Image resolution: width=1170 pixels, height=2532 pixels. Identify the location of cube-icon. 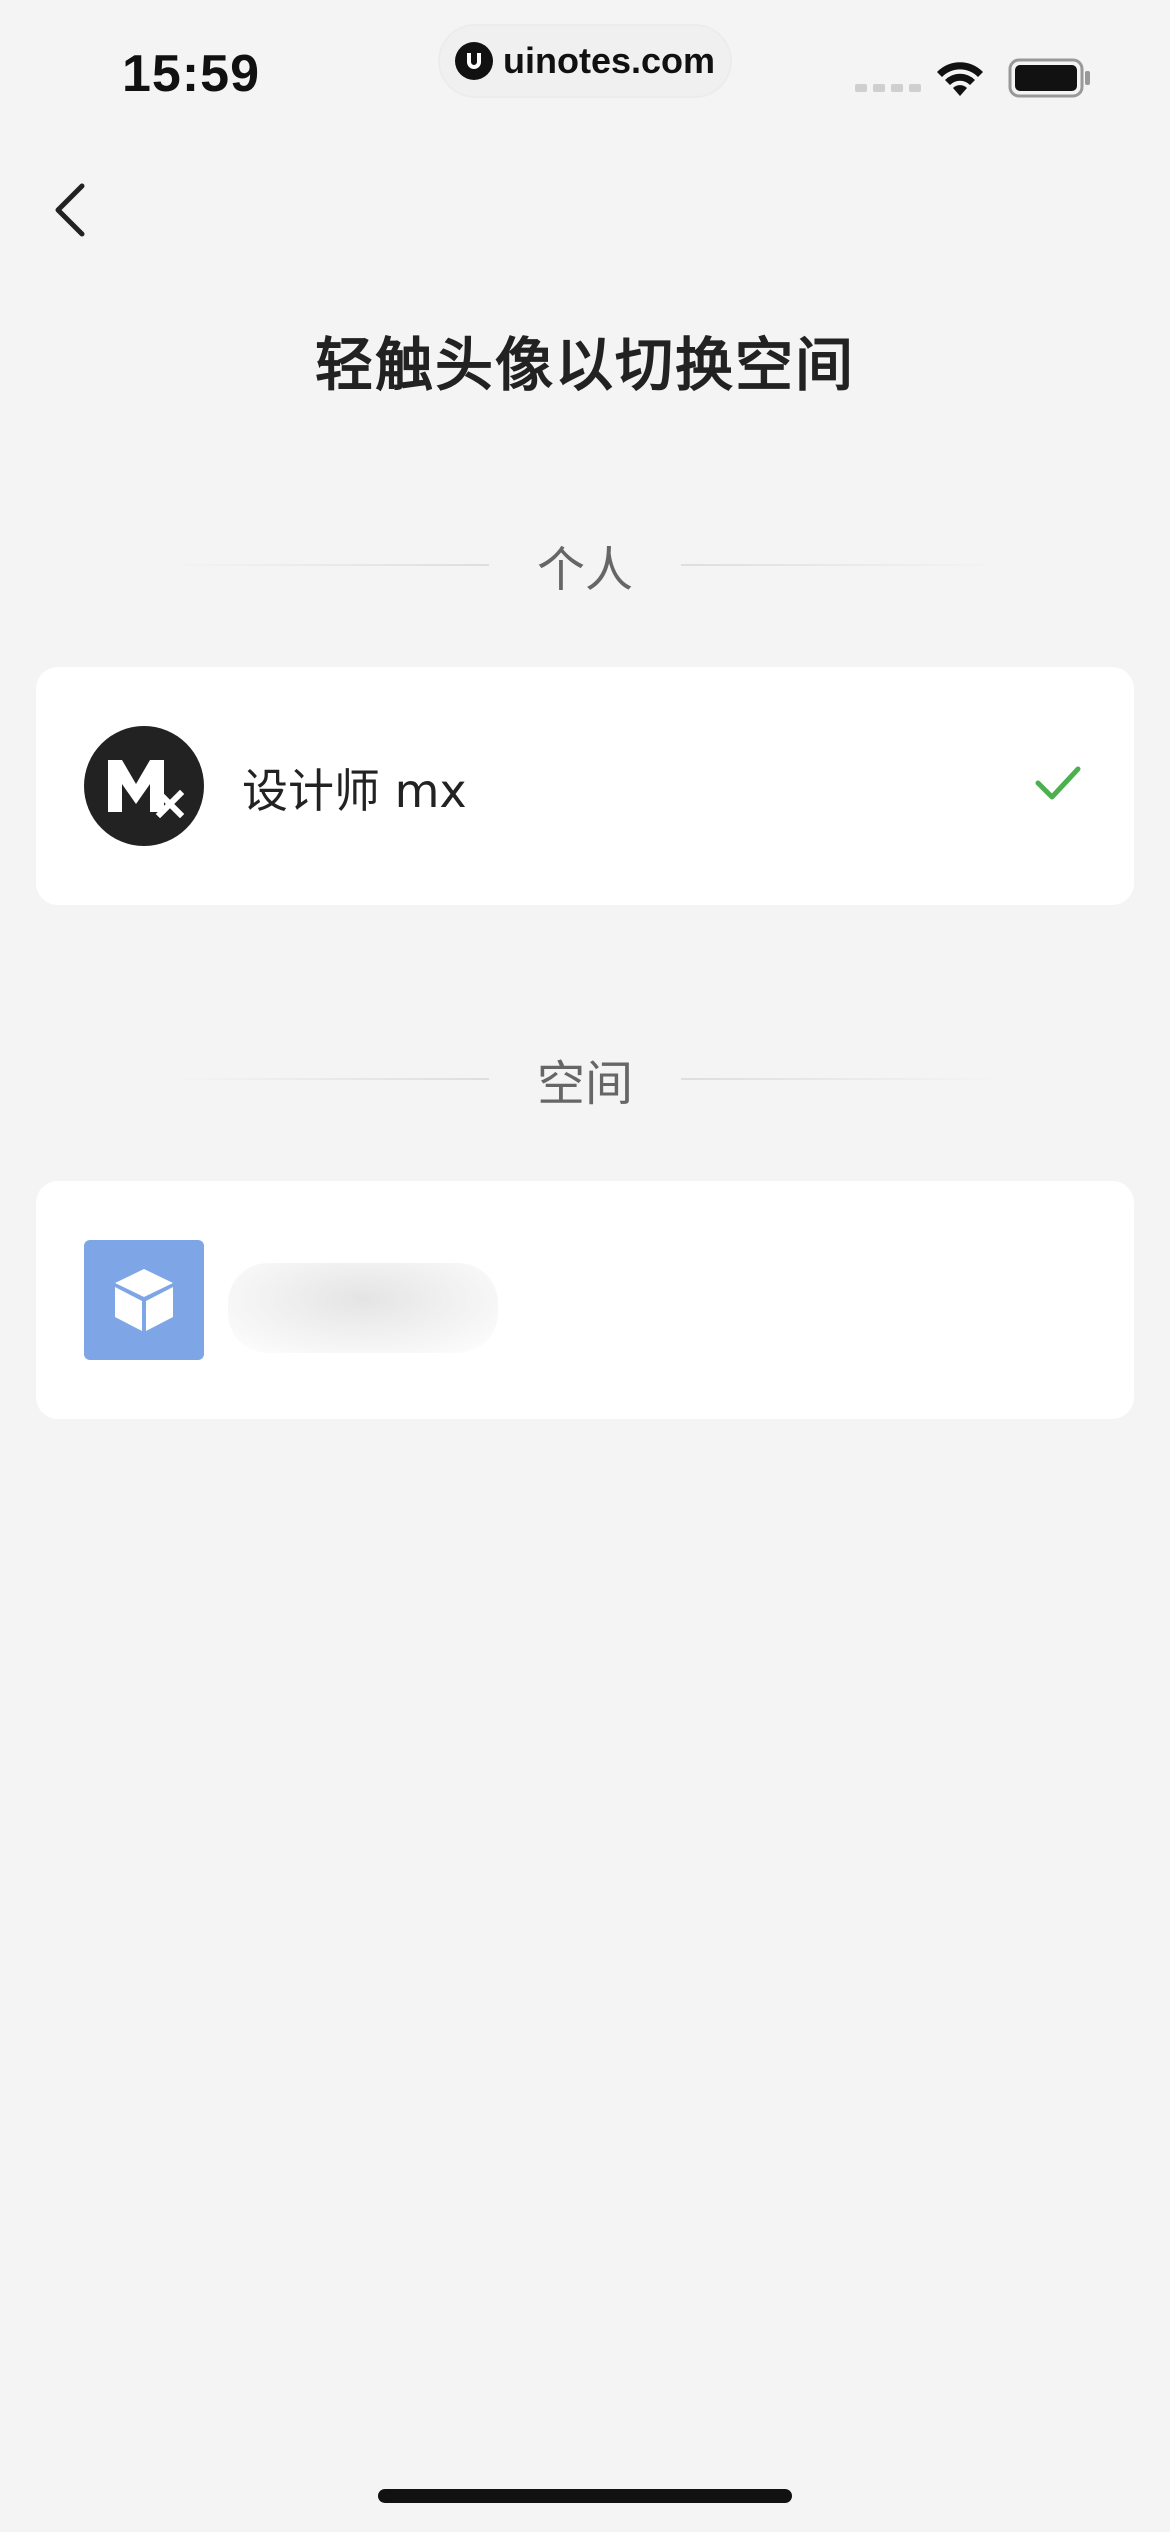
(144, 1300).